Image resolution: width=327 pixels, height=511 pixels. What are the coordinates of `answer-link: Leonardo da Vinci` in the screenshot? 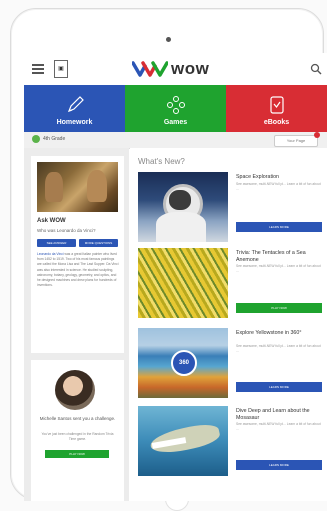 It's located at (50, 254).